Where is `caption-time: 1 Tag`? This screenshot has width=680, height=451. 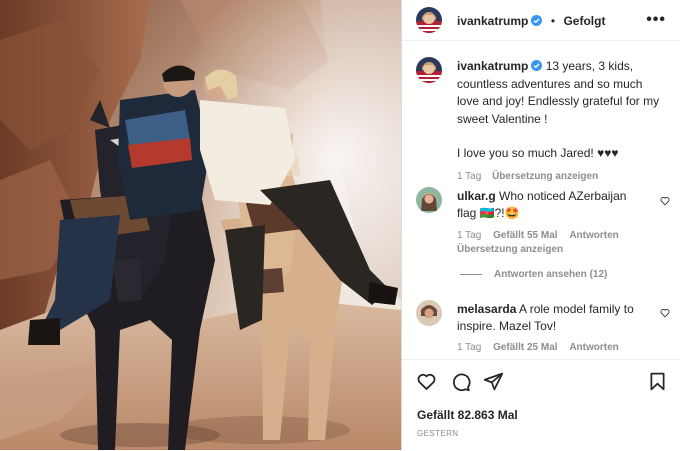 caption-time: 1 Tag is located at coordinates (469, 176).